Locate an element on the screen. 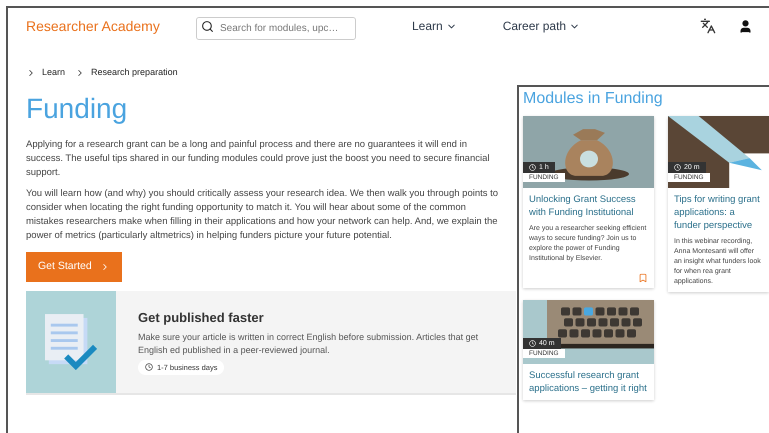  page-title: Funding is located at coordinates (77, 109).